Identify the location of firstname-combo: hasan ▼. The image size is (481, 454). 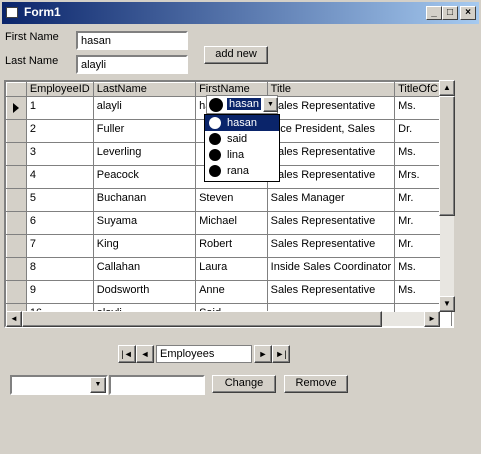
(242, 104).